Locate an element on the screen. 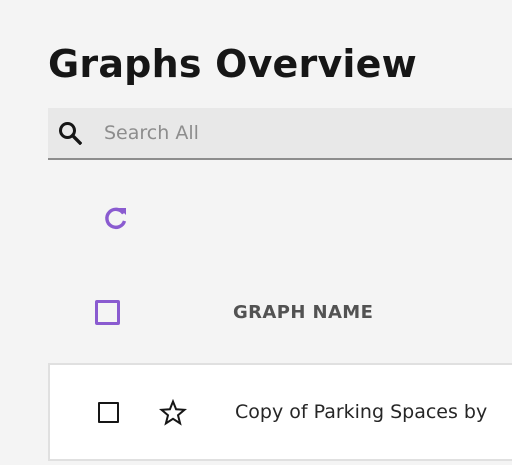 The width and height of the screenshot is (512, 465). search-input is located at coordinates (294, 133).